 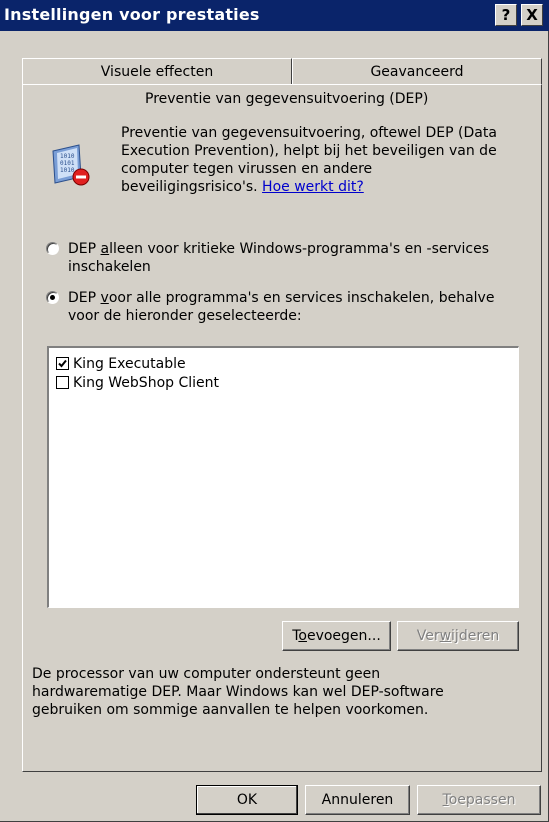 What do you see at coordinates (62, 363) in the screenshot?
I see `king-executable-checkbox` at bounding box center [62, 363].